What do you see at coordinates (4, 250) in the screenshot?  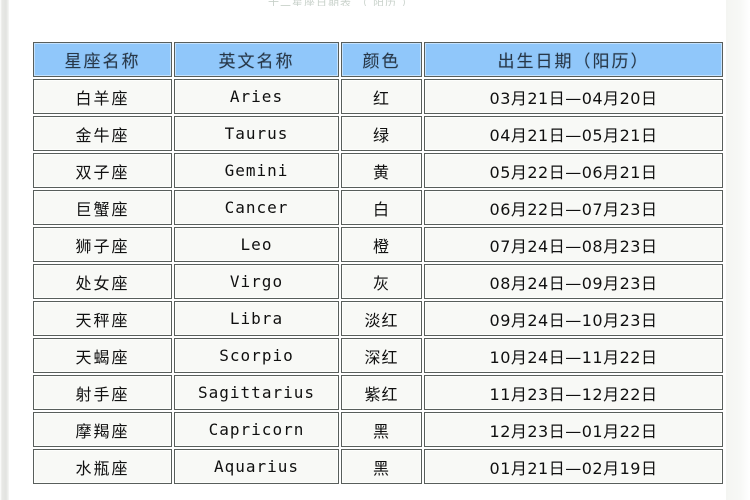 I see `left-page-edge` at bounding box center [4, 250].